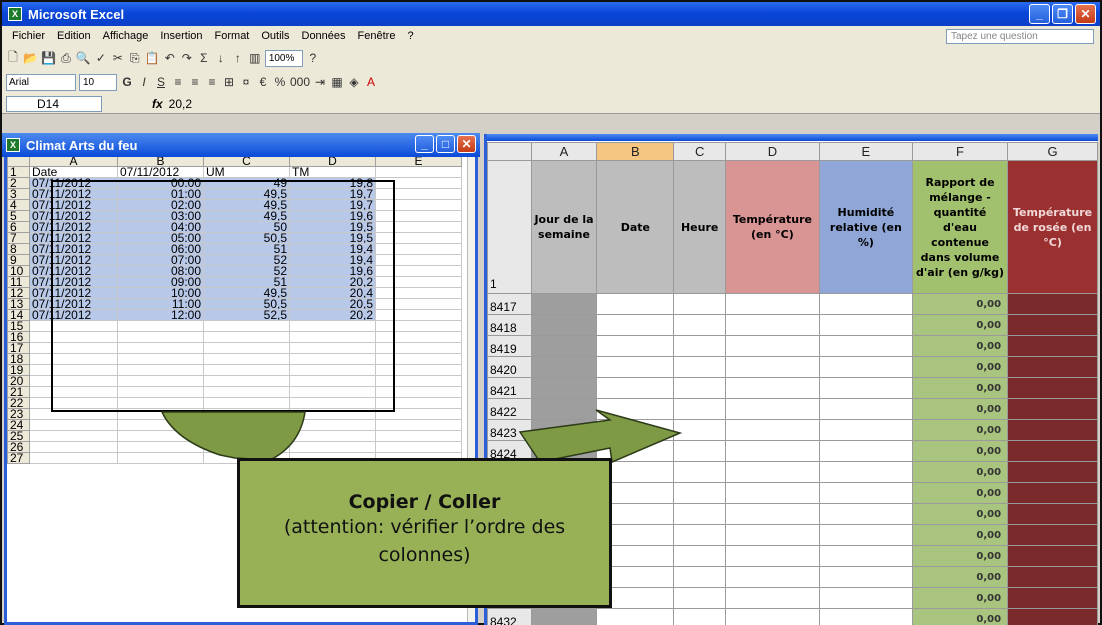  What do you see at coordinates (30, 58) in the screenshot?
I see `open-icon: 📂` at bounding box center [30, 58].